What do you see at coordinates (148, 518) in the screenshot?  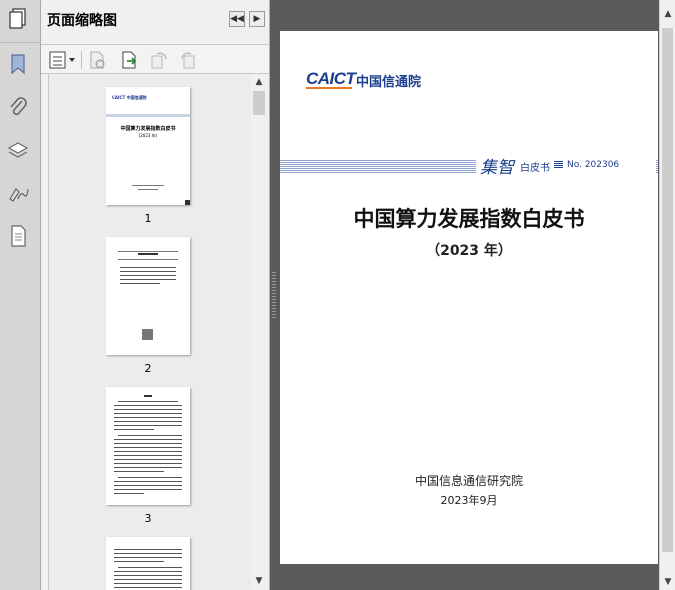 I see `thumbnail-page-number: 3` at bounding box center [148, 518].